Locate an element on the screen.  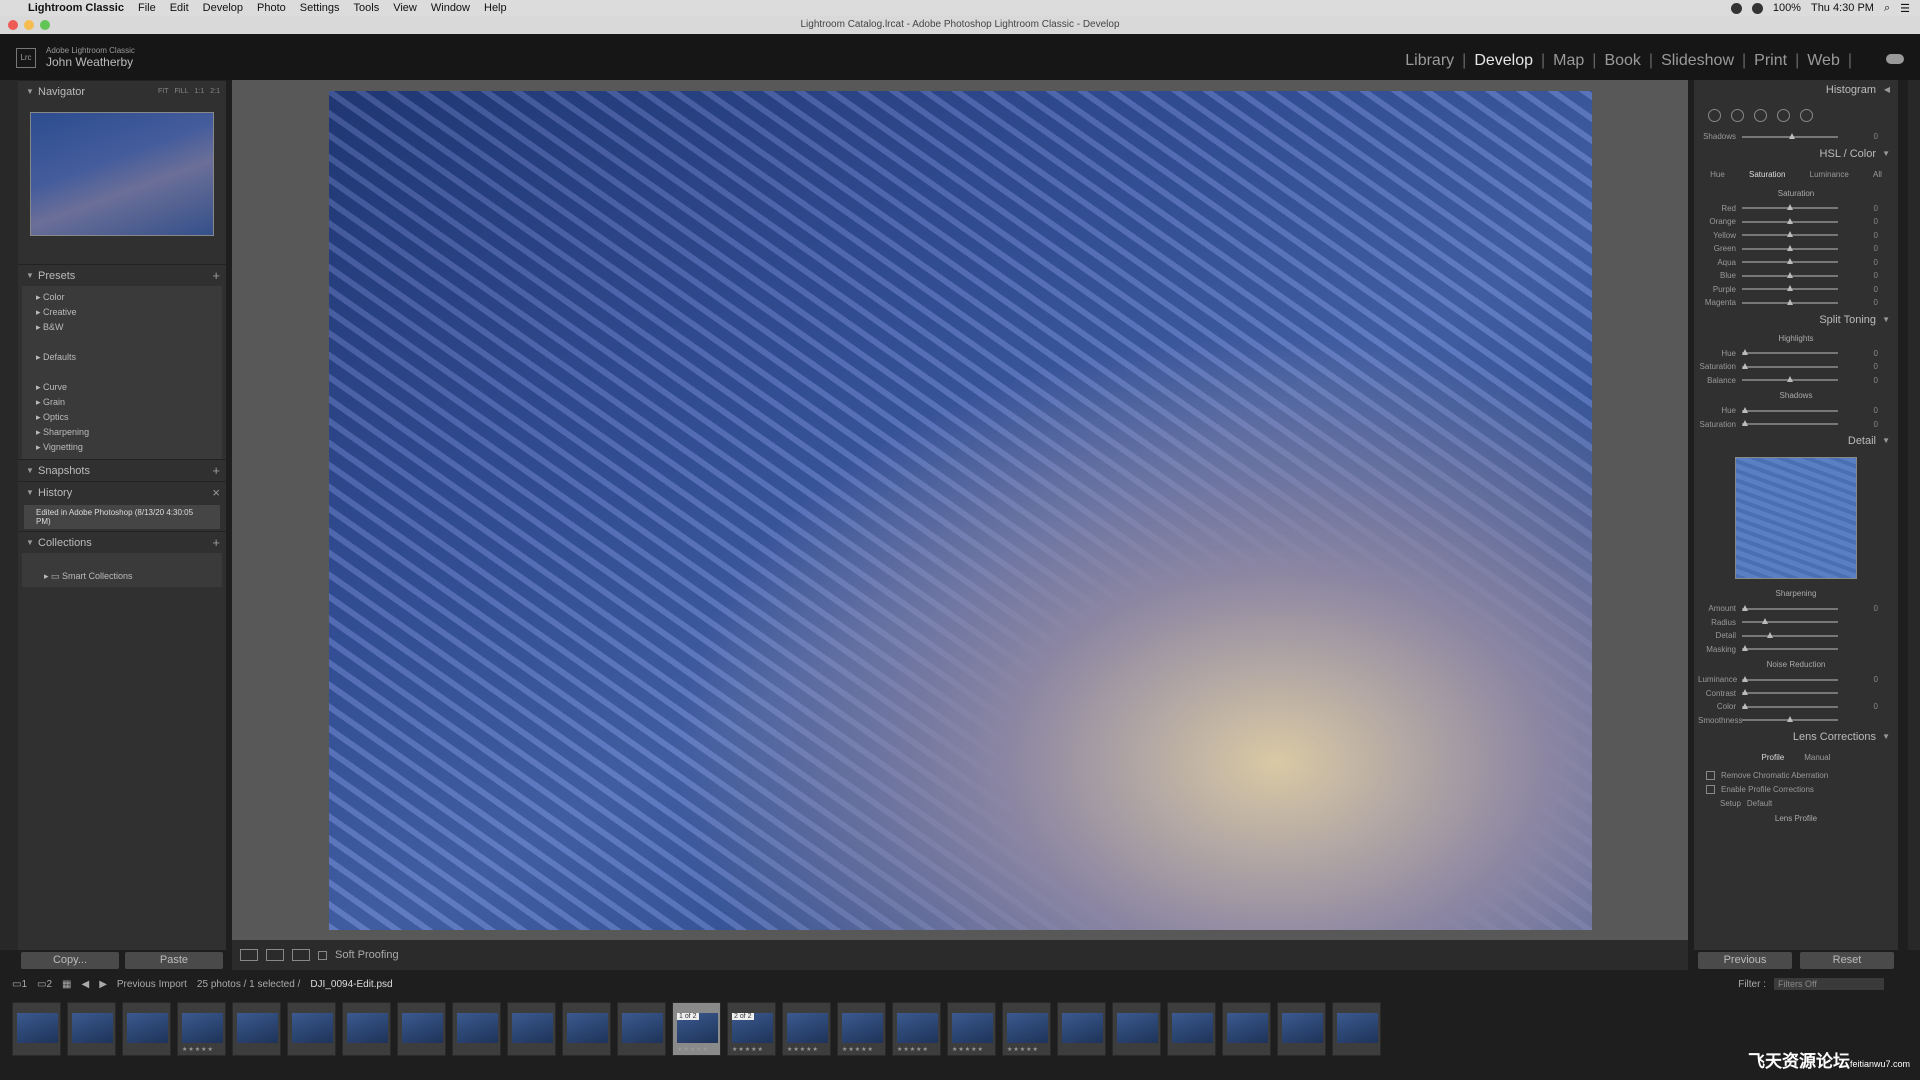
paste-button: Paste is located at coordinates (174, 960).